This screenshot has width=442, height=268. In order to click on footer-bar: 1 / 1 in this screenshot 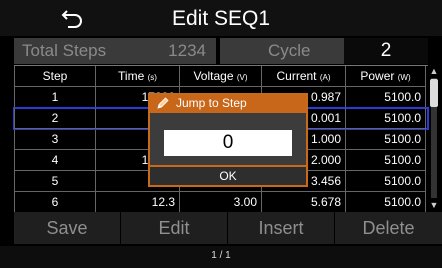, I will do `click(221, 257)`.